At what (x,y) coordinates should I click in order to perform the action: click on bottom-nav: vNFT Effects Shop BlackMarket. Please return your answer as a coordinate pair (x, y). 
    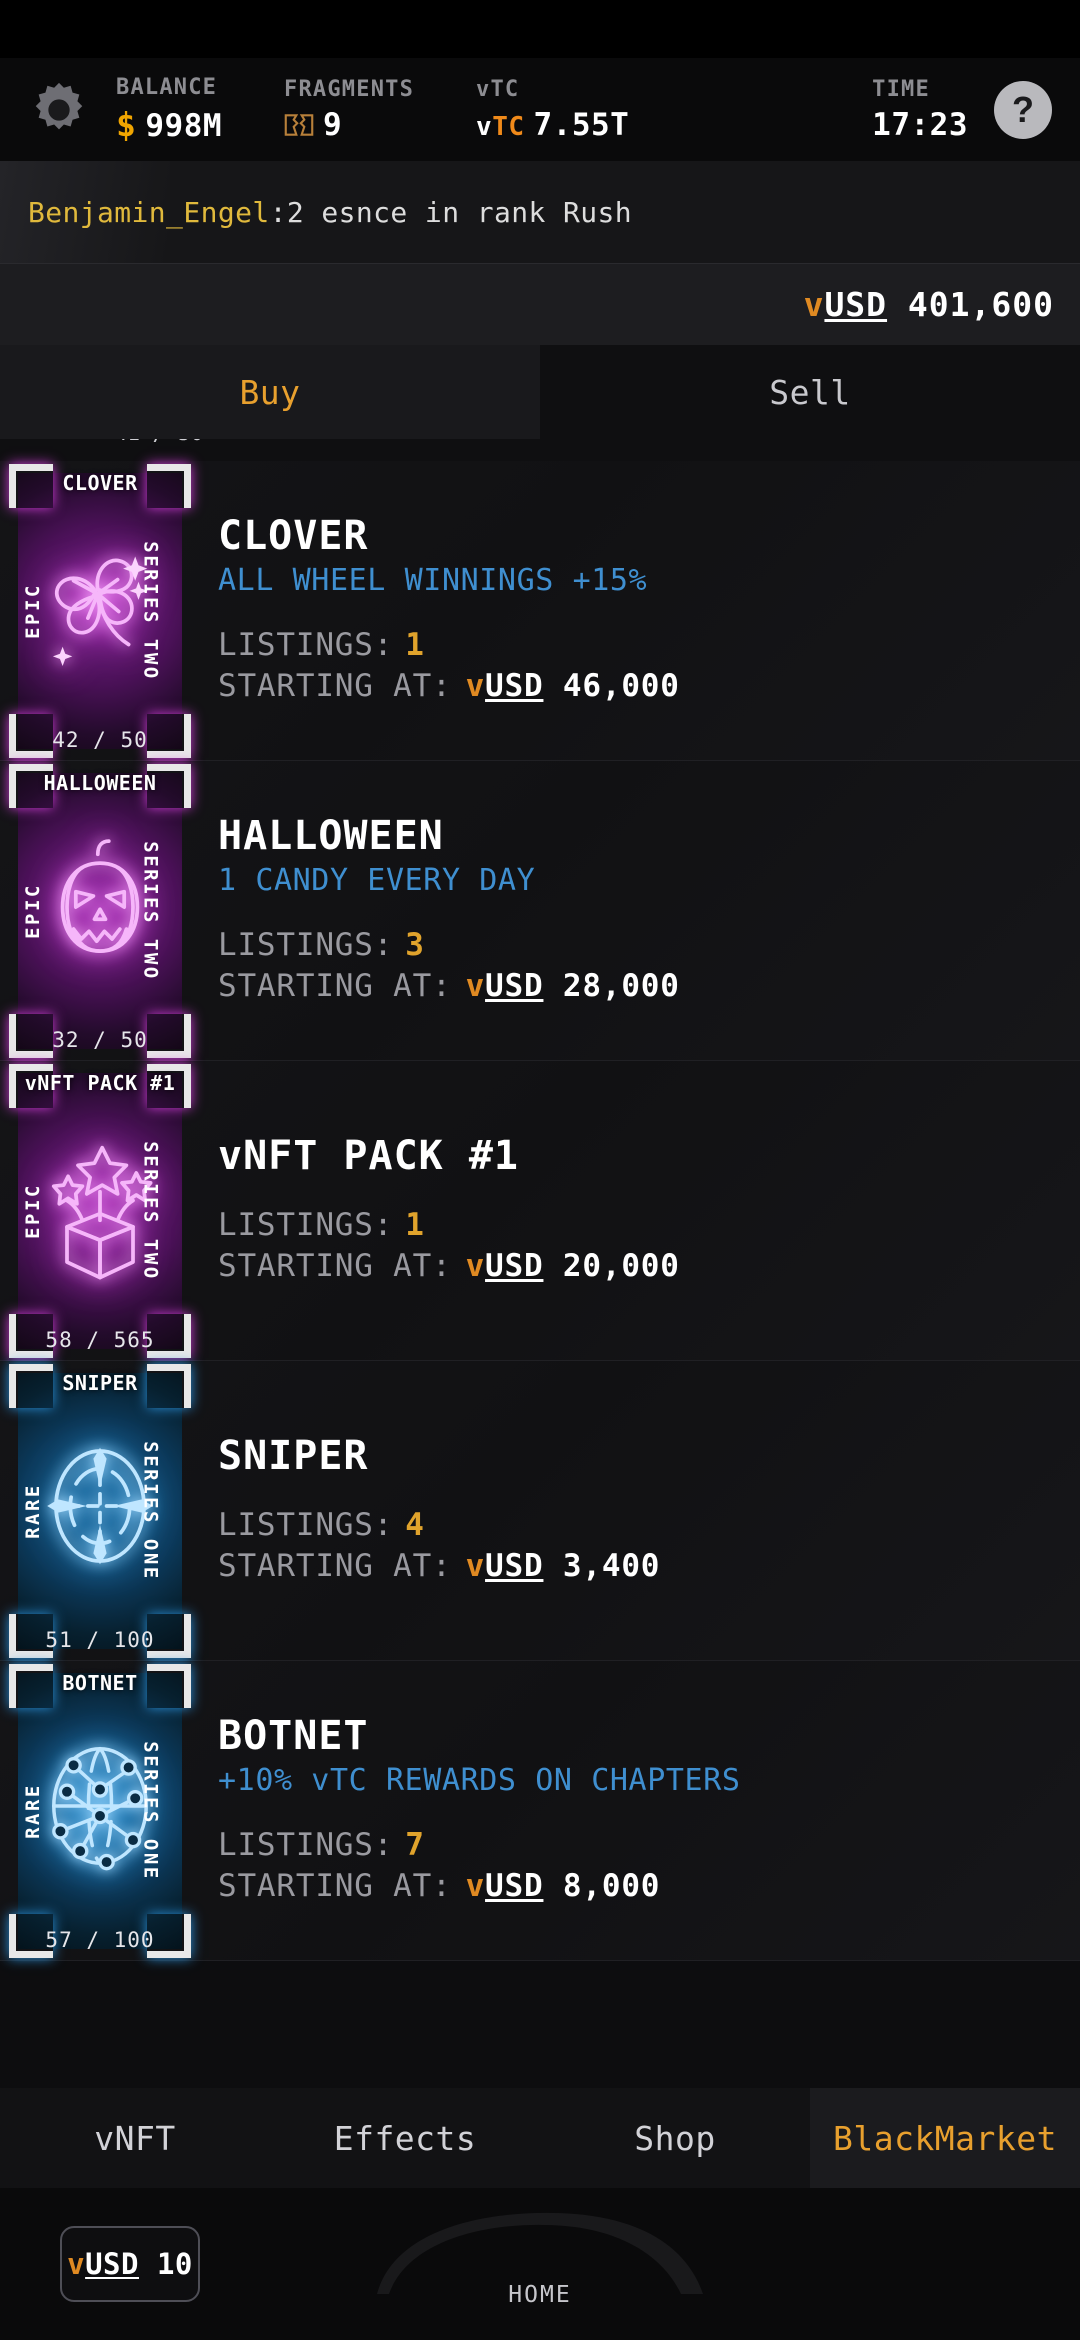
    Looking at the image, I should click on (540, 2138).